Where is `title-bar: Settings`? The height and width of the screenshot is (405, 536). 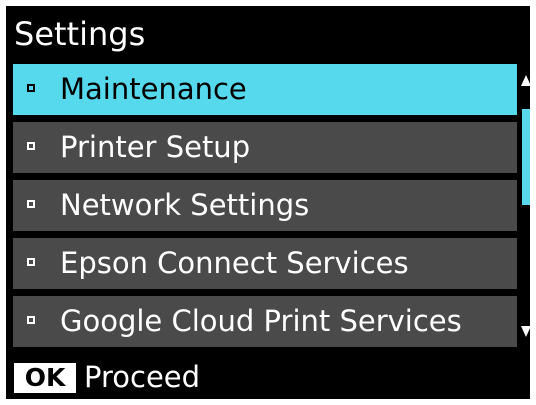
title-bar: Settings is located at coordinates (268, 35).